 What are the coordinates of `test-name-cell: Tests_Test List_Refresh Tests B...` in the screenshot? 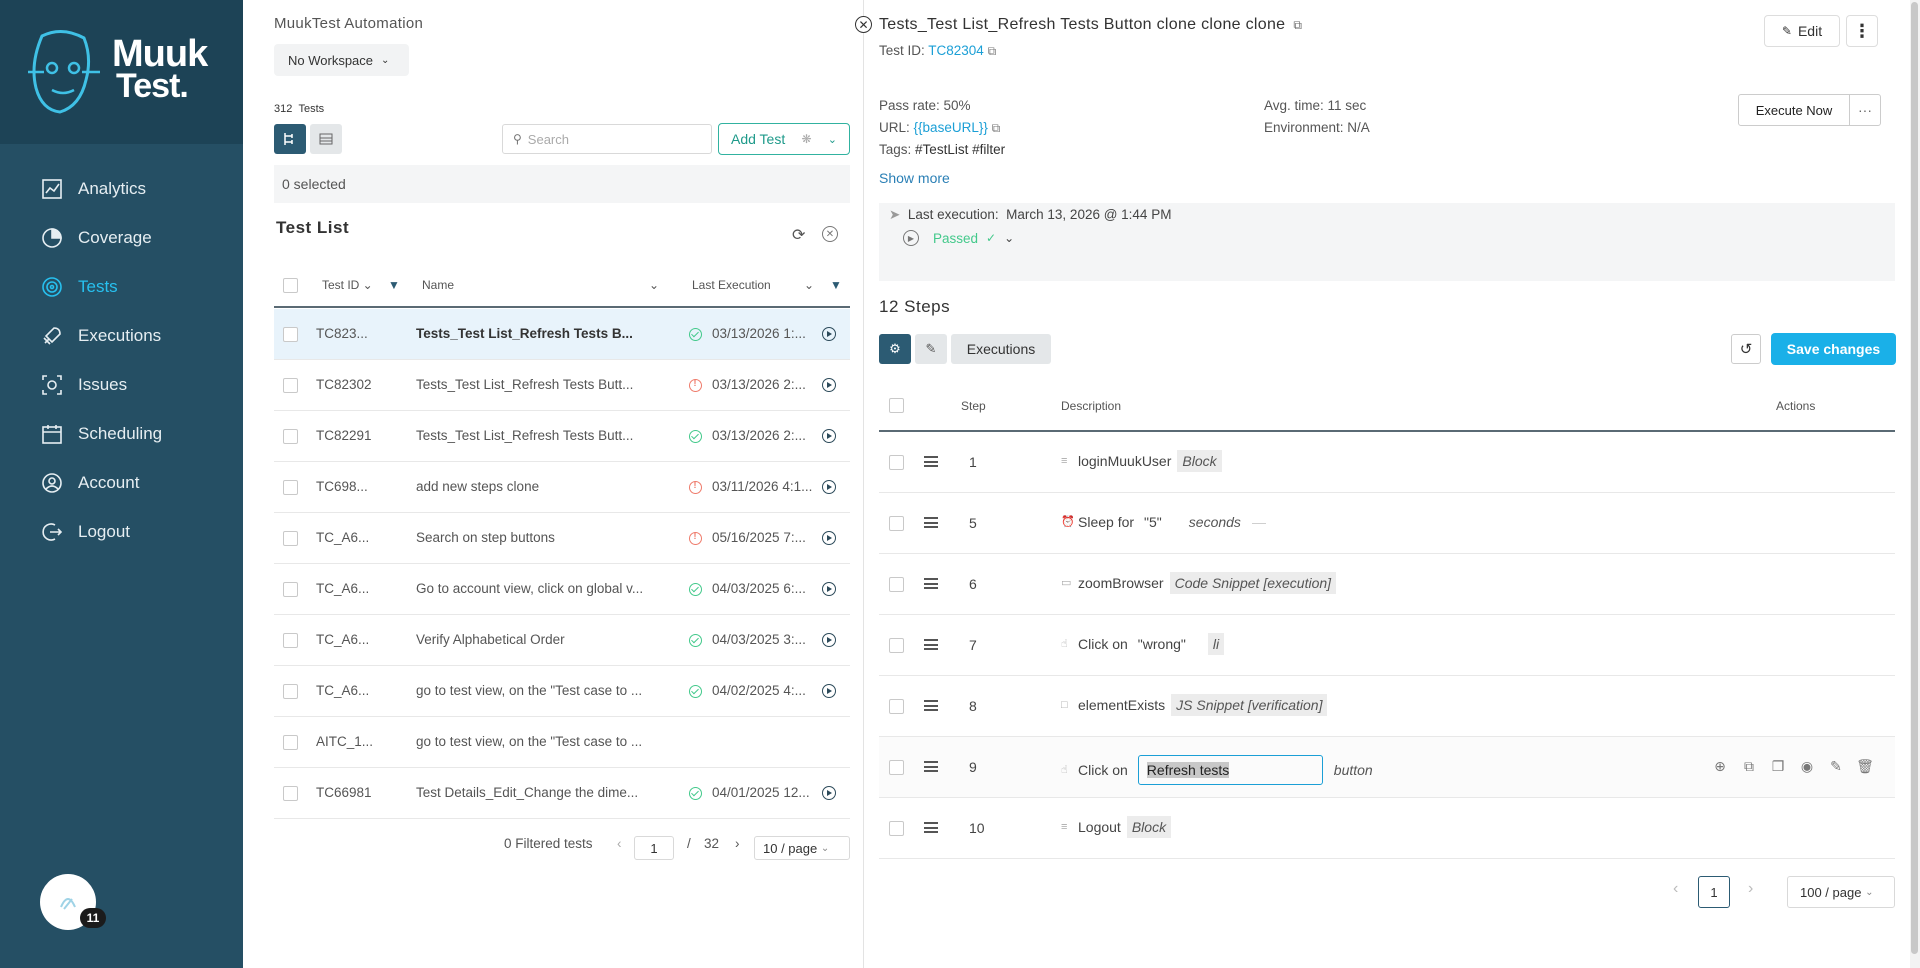 It's located at (544, 333).